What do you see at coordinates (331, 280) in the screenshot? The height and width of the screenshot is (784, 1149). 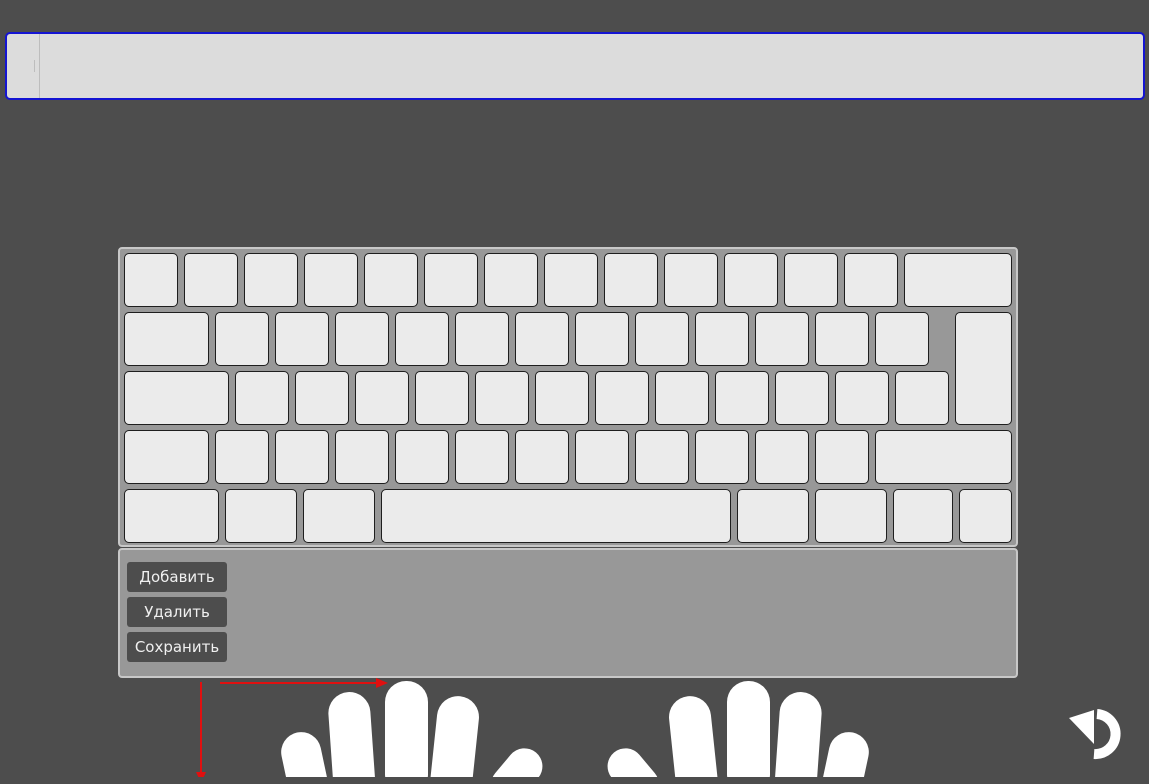 I see `key-r0-k3` at bounding box center [331, 280].